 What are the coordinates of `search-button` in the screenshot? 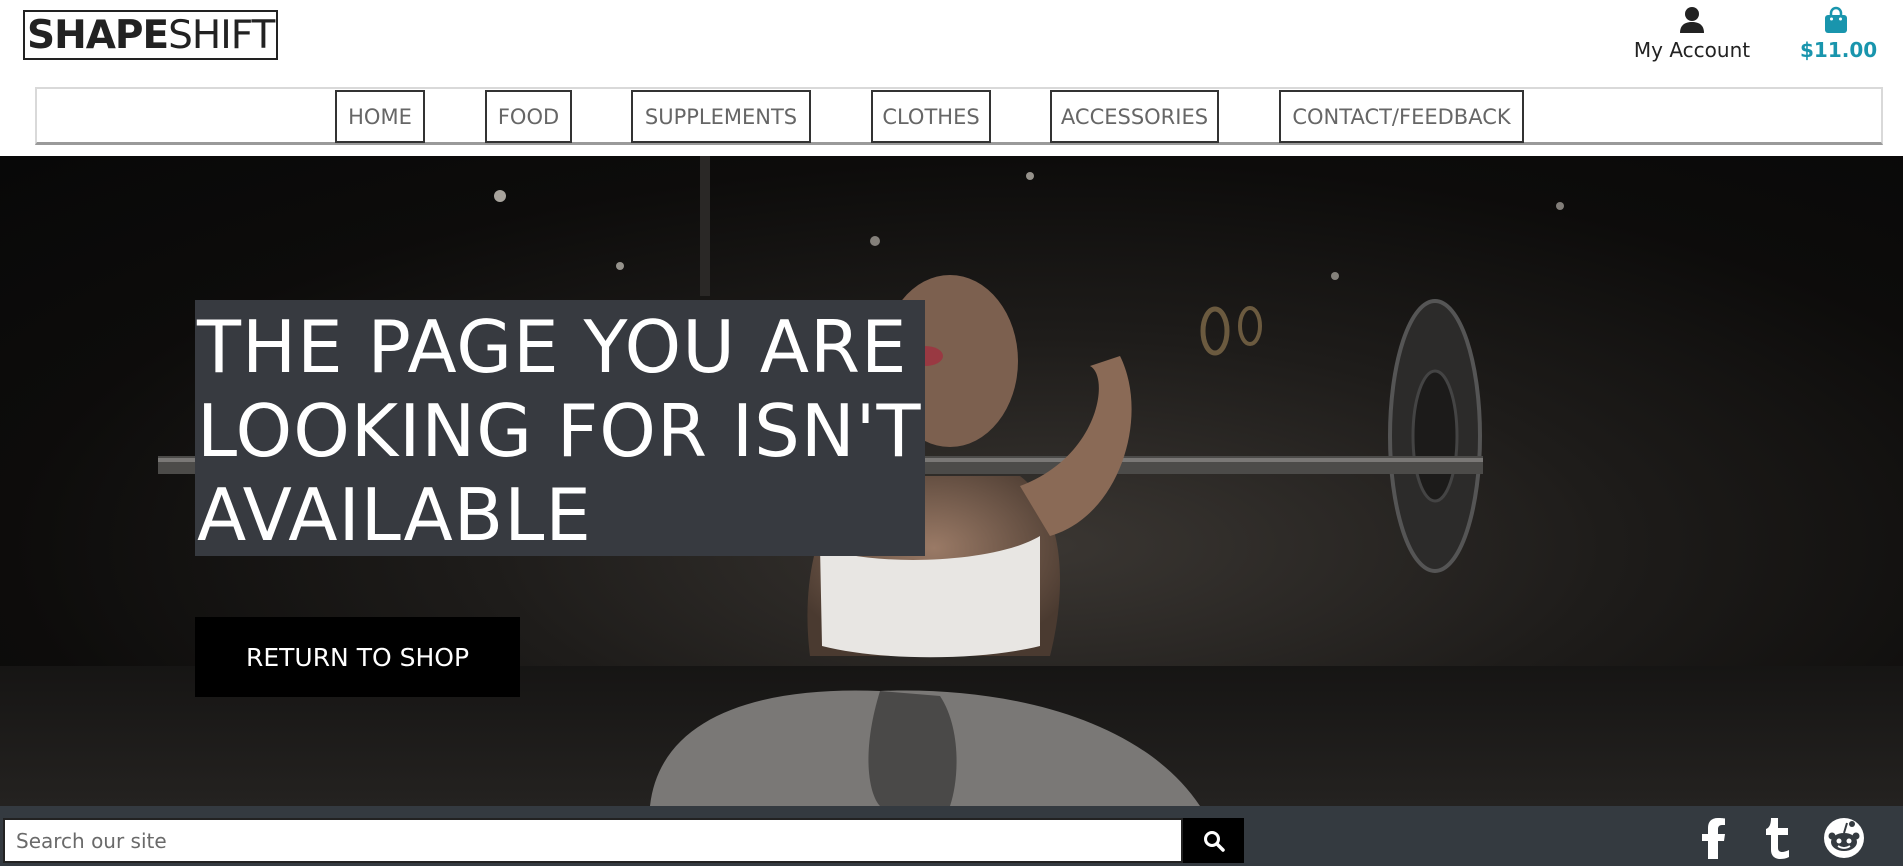 It's located at (1213, 840).